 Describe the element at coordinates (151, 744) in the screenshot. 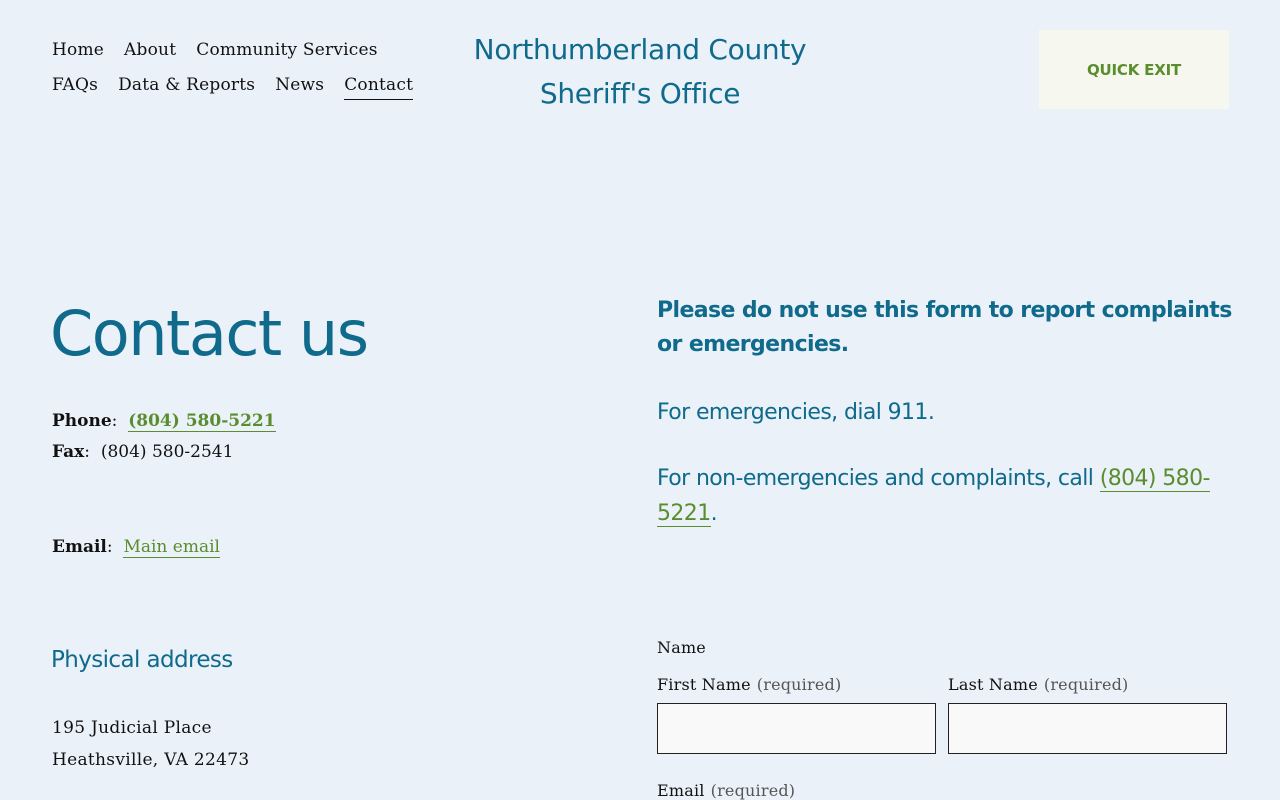

I see `physical-address: 195 Judicial Place Heathsville, VA 22473` at that location.